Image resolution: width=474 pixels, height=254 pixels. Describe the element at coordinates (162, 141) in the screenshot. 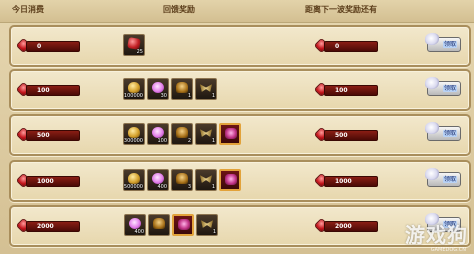

I see `item-quantity: 100` at that location.